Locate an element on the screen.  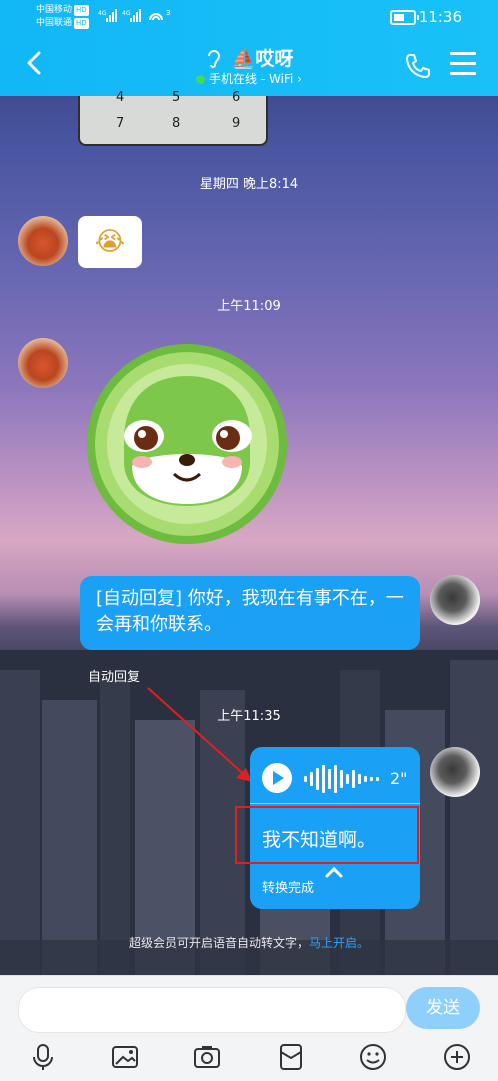
annotation-highlight-box is located at coordinates (327, 835).